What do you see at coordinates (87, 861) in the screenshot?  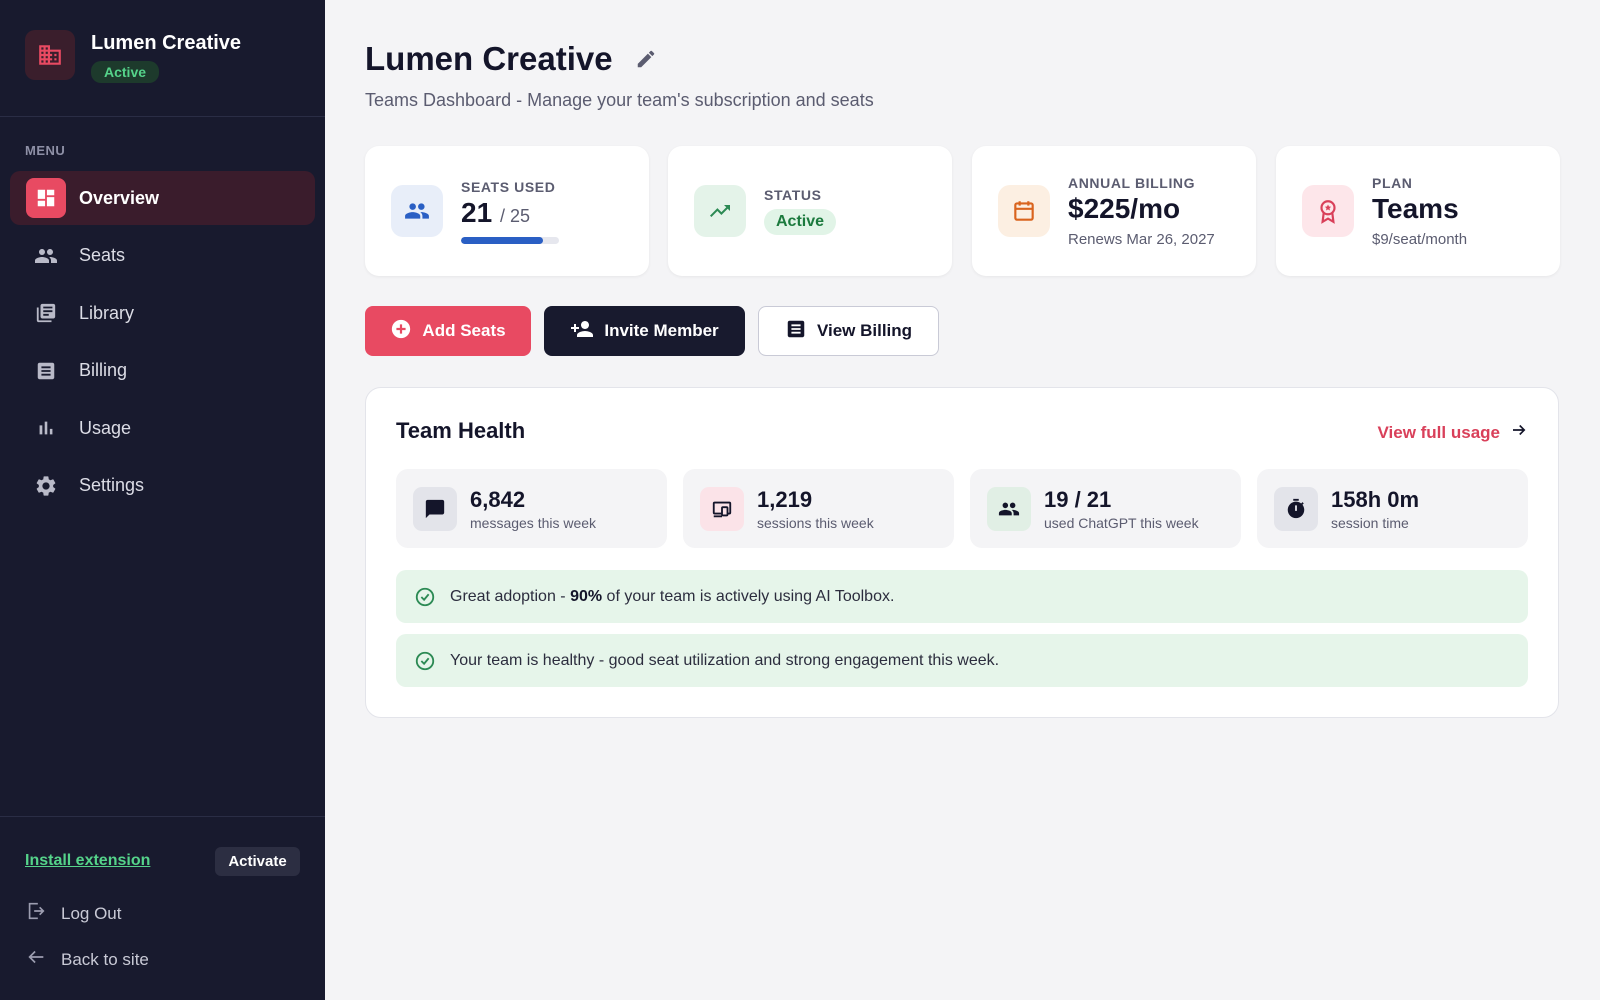 I see `install-extension-link: Install extension` at bounding box center [87, 861].